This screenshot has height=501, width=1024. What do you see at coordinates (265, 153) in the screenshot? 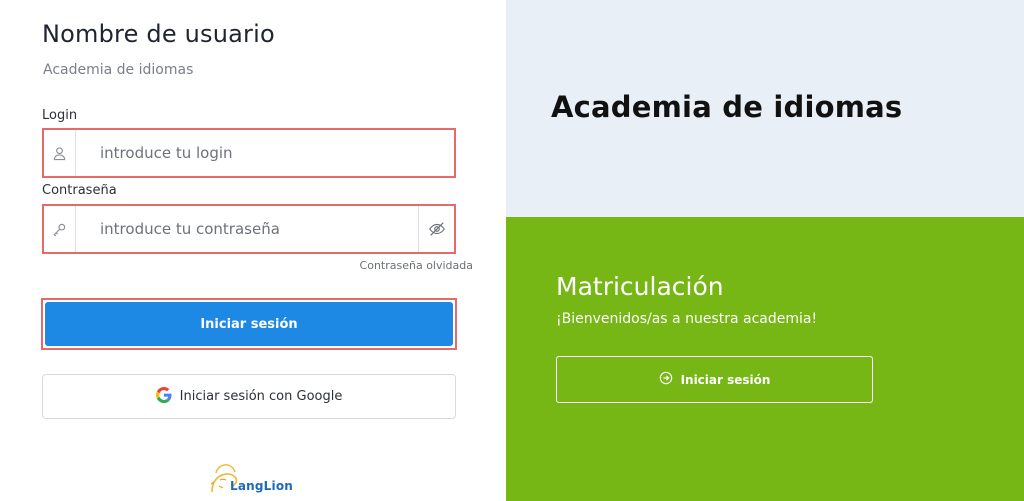
I see `login-input` at bounding box center [265, 153].